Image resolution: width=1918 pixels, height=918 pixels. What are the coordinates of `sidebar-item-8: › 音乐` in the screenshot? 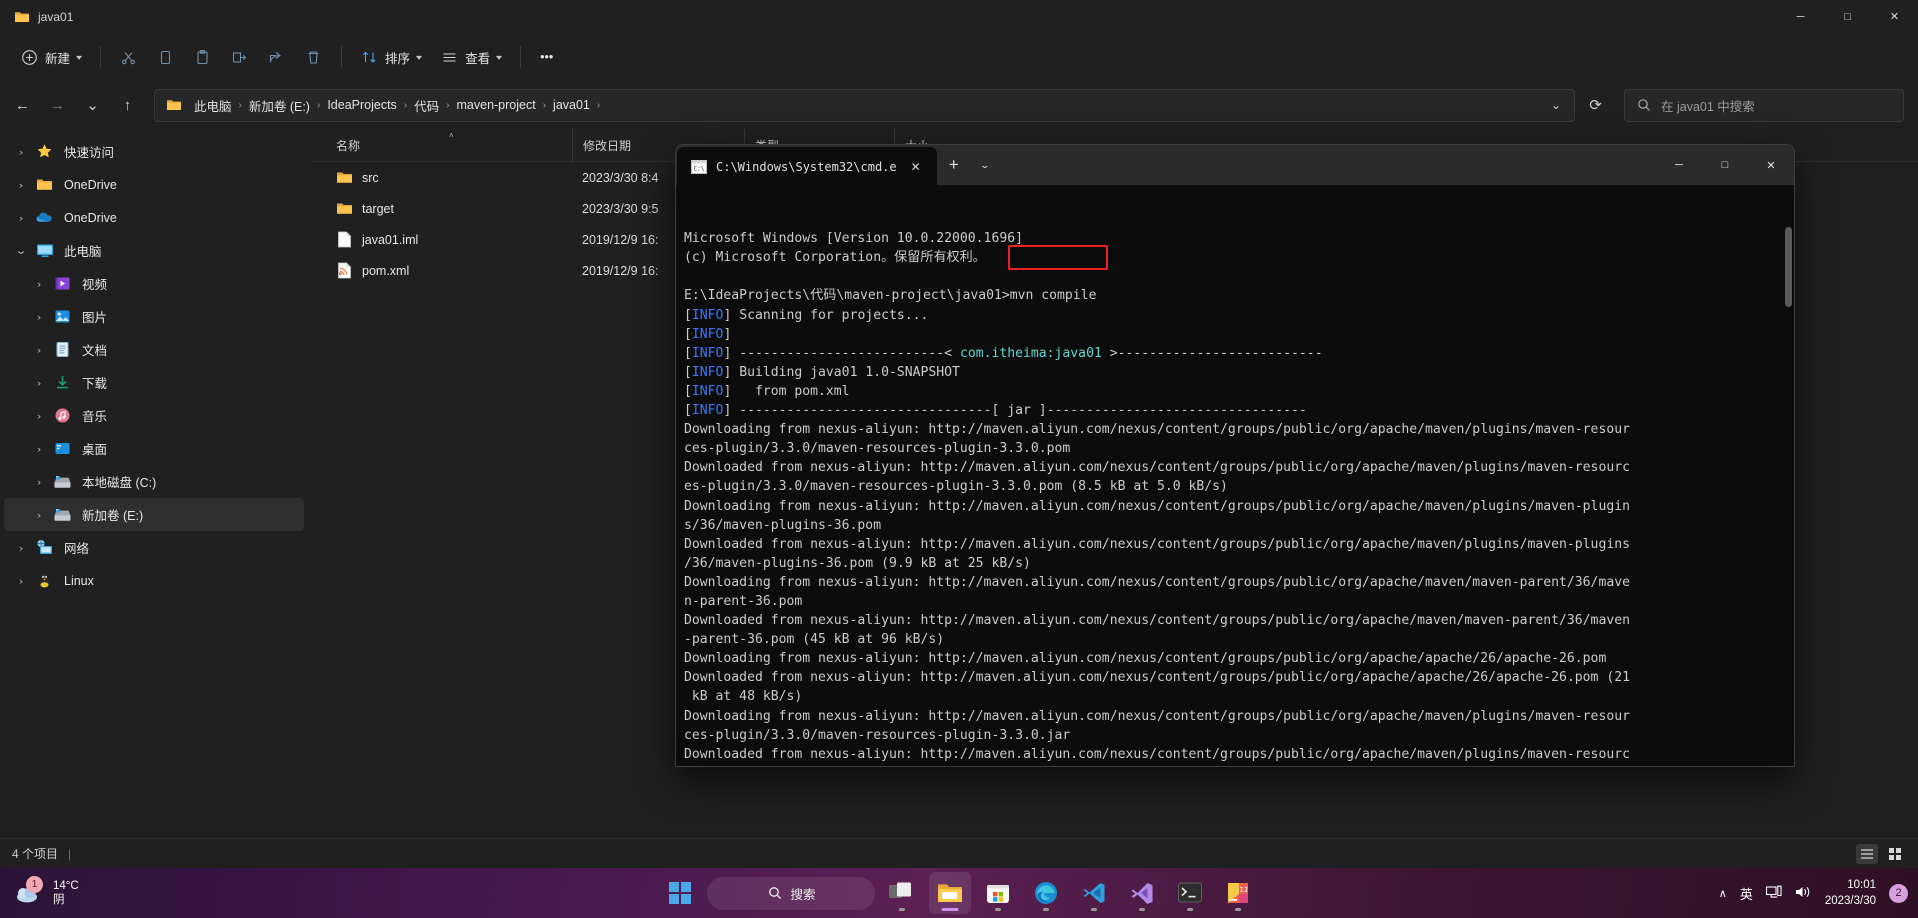 It's located at (154, 415).